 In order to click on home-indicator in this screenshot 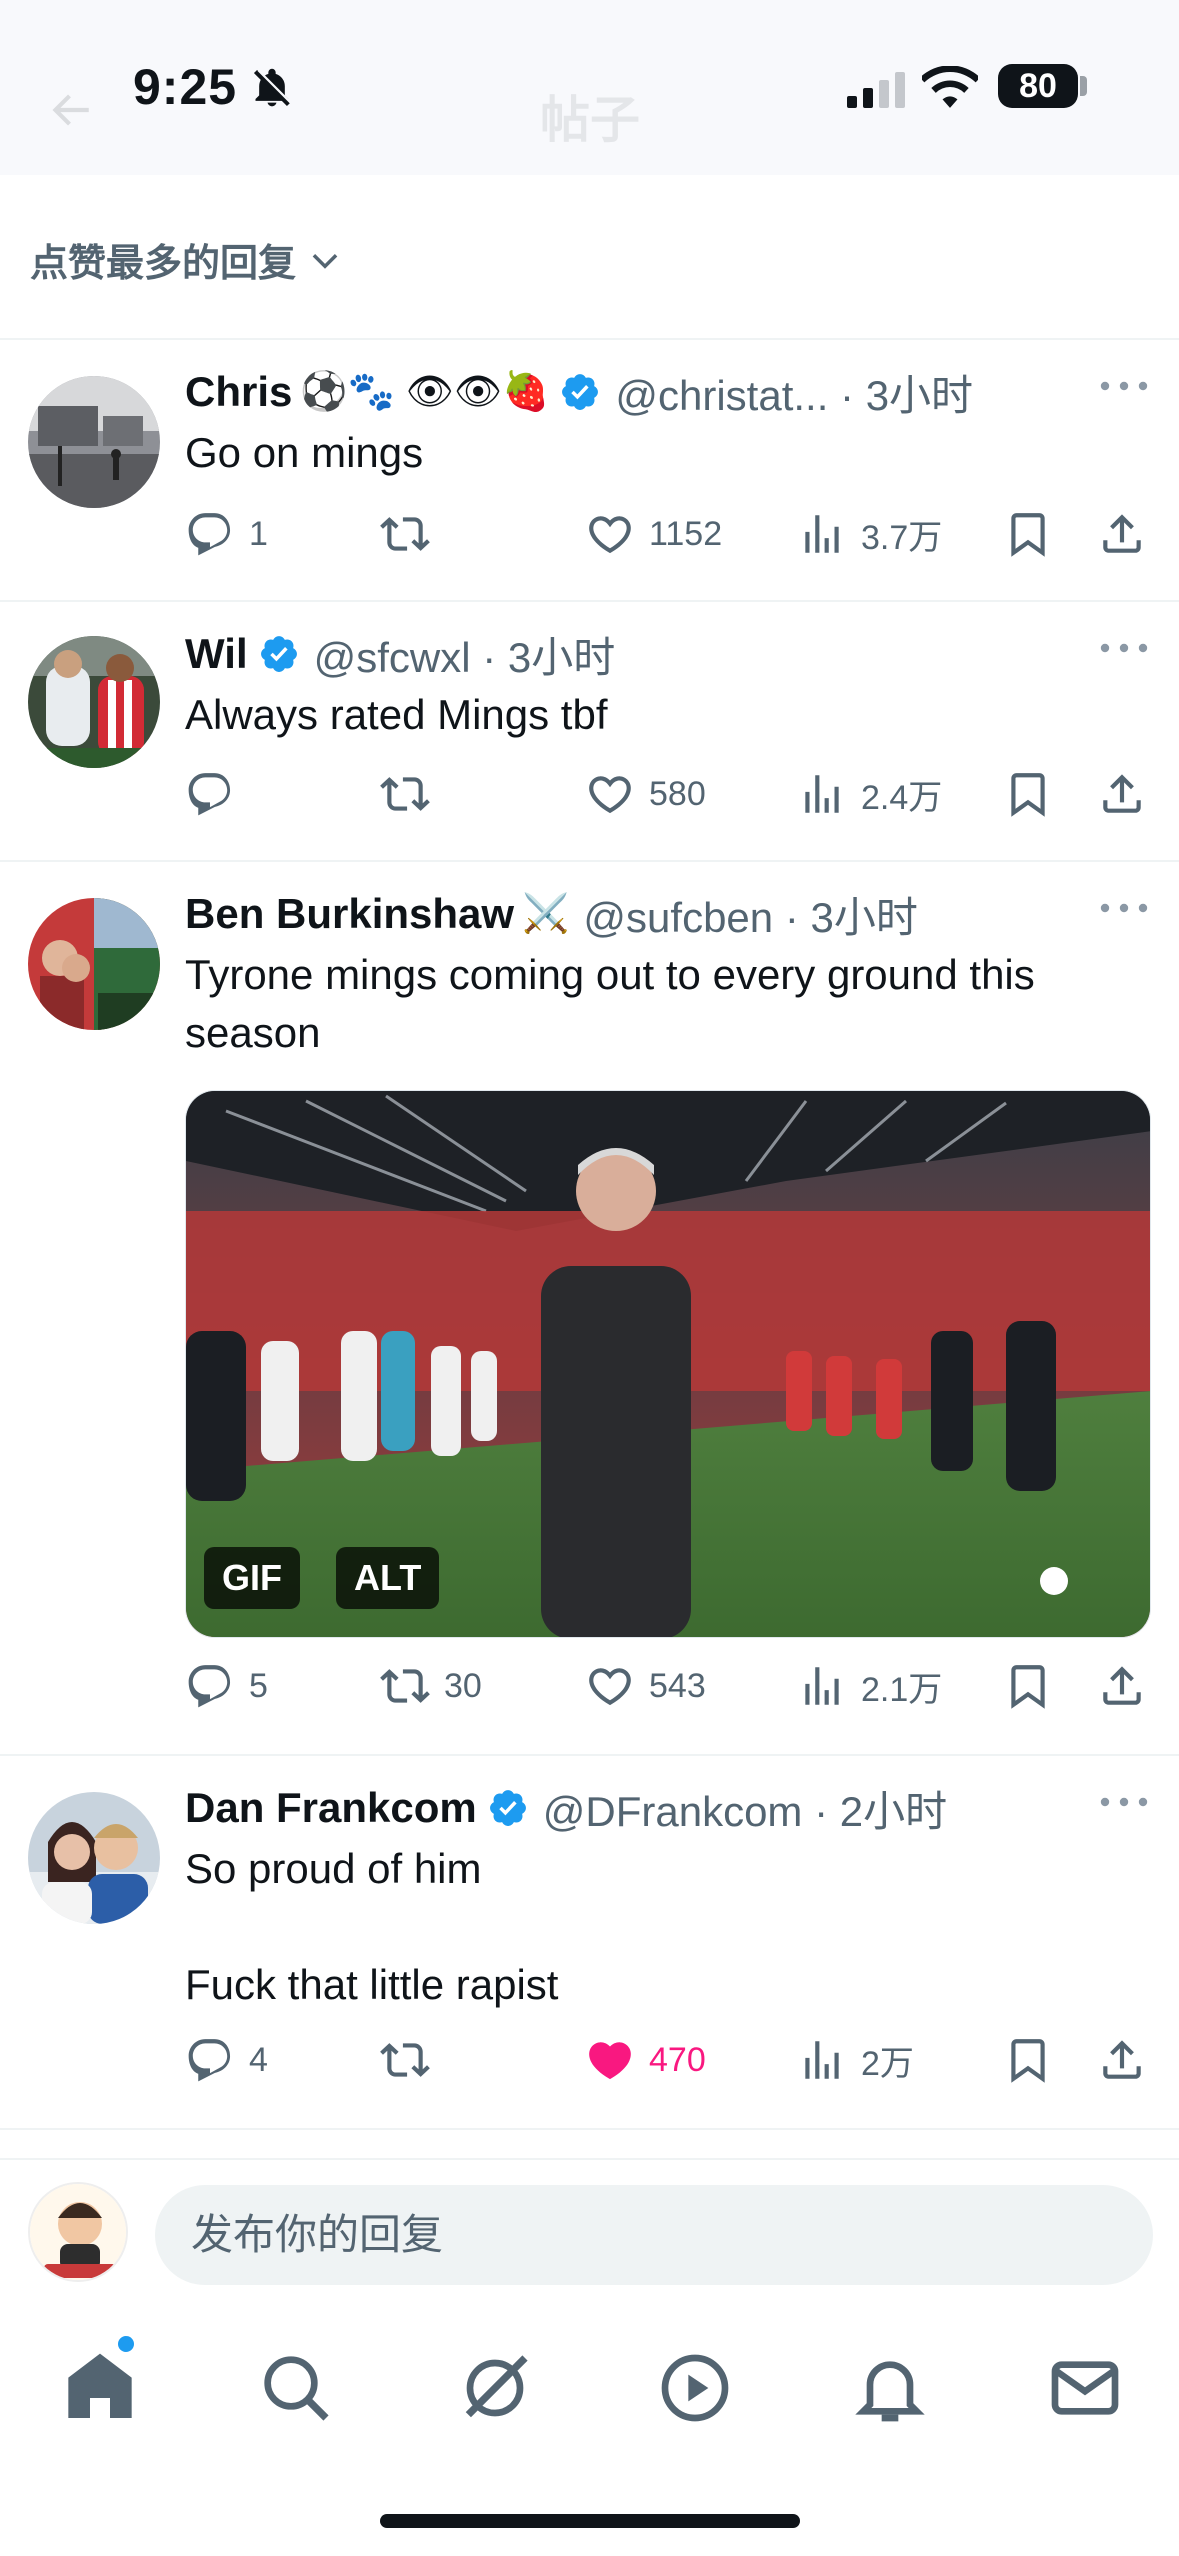, I will do `click(590, 2521)`.